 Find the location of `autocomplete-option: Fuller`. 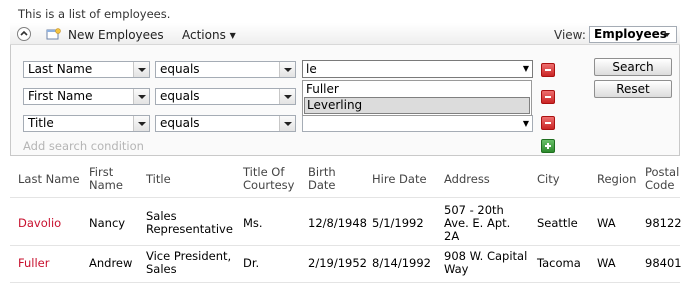

autocomplete-option: Fuller is located at coordinates (417, 89).